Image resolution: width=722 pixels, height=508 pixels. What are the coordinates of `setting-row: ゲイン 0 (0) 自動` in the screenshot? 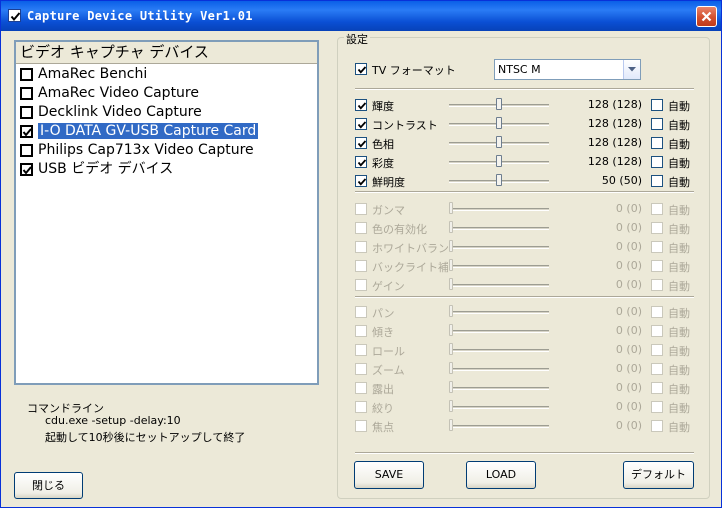 It's located at (527, 285).